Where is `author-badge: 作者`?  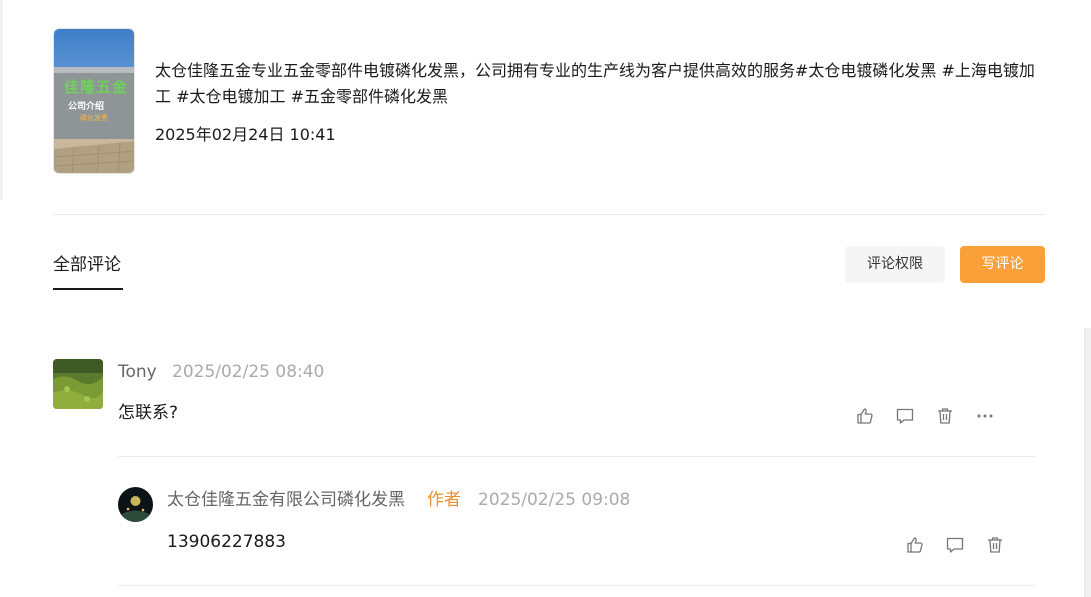 author-badge: 作者 is located at coordinates (444, 500).